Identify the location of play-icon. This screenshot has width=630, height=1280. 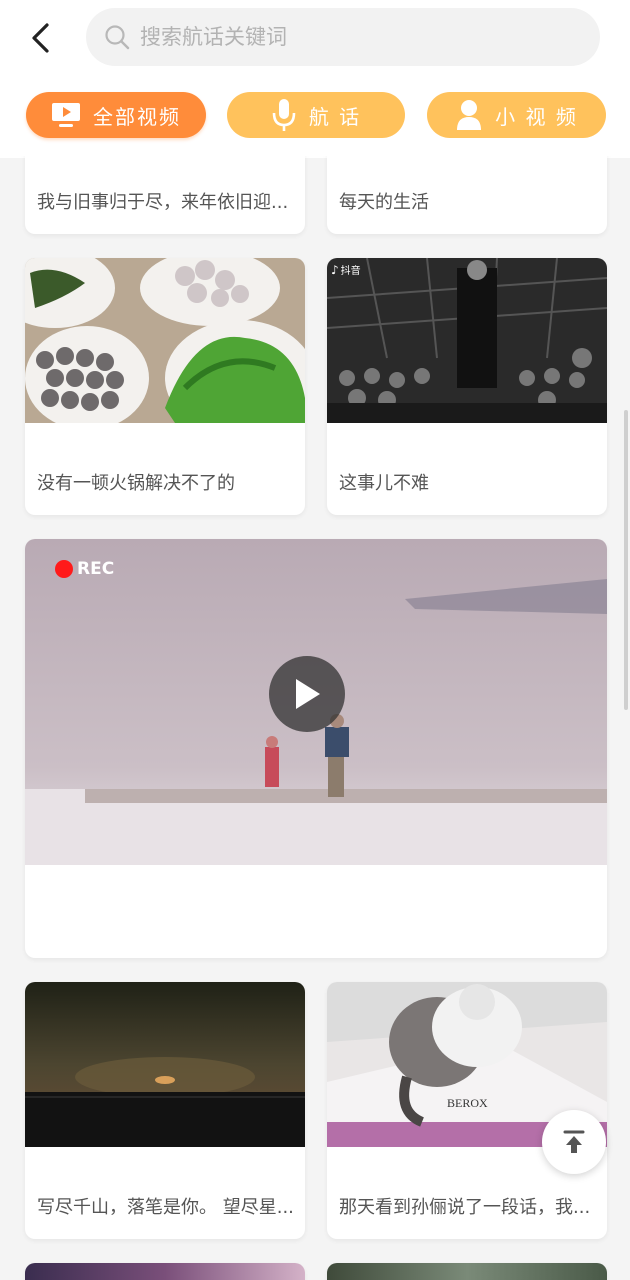
(308, 694).